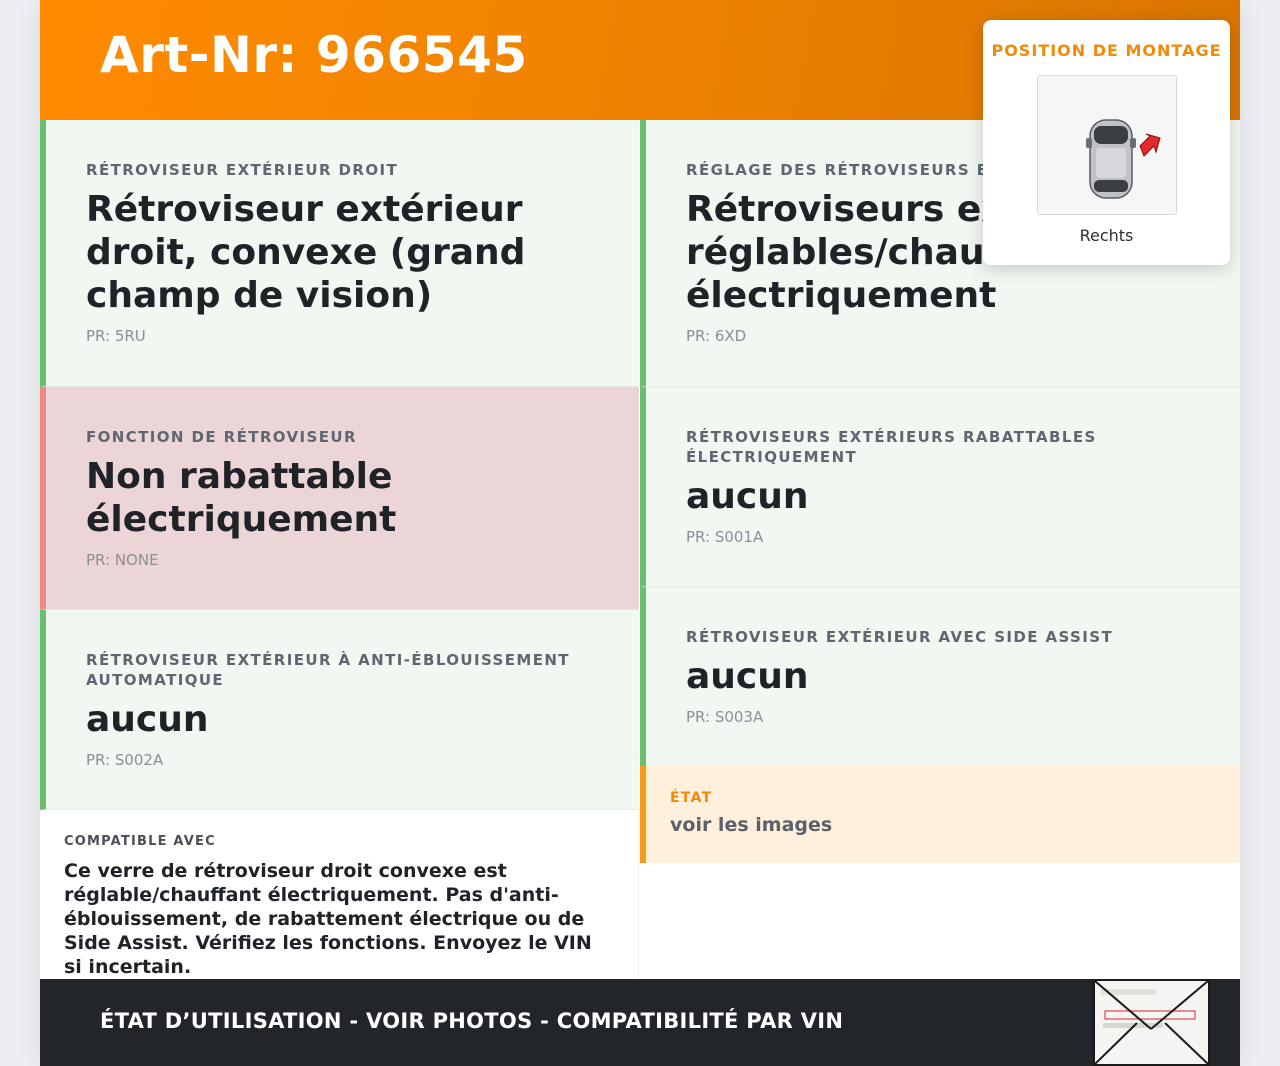 The image size is (1280, 1066). What do you see at coordinates (940, 814) in the screenshot?
I see `condition-section: ÉTAT voir les images` at bounding box center [940, 814].